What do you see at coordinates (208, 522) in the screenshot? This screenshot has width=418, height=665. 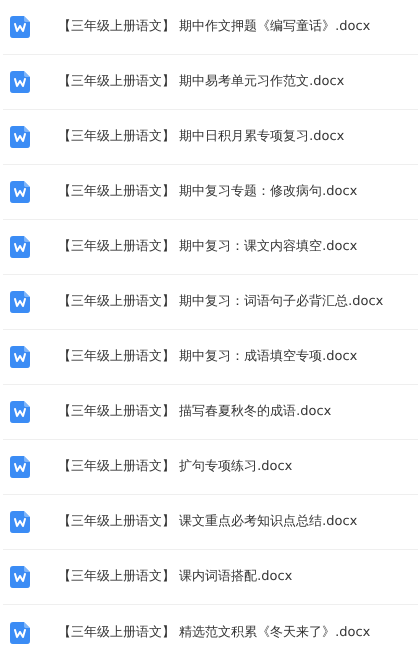 I see `file-name: 【三年级上册语文】 课文重点必考知识点总结.docx` at bounding box center [208, 522].